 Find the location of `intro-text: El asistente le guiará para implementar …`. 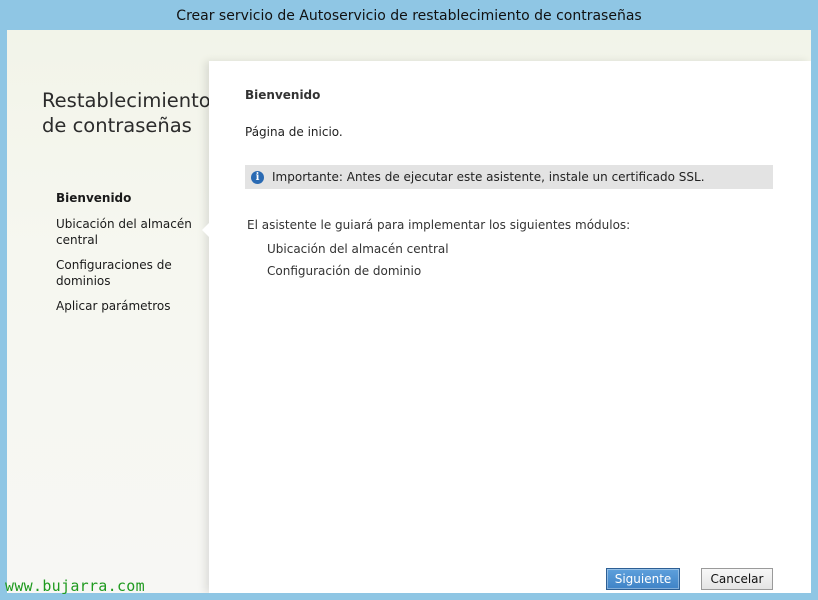

intro-text: El asistente le guiará para implementar … is located at coordinates (439, 225).